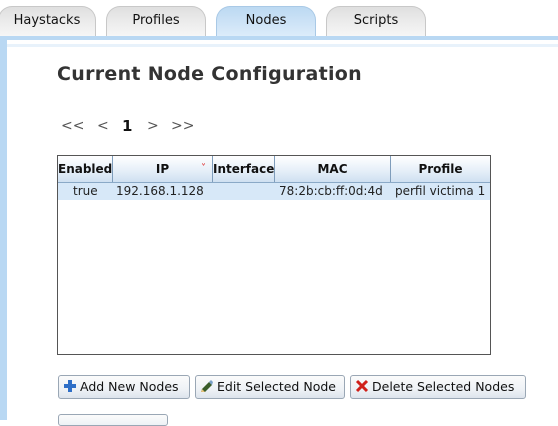 This screenshot has height=426, width=558. What do you see at coordinates (182, 126) in the screenshot?
I see `pager-last: >>` at bounding box center [182, 126].